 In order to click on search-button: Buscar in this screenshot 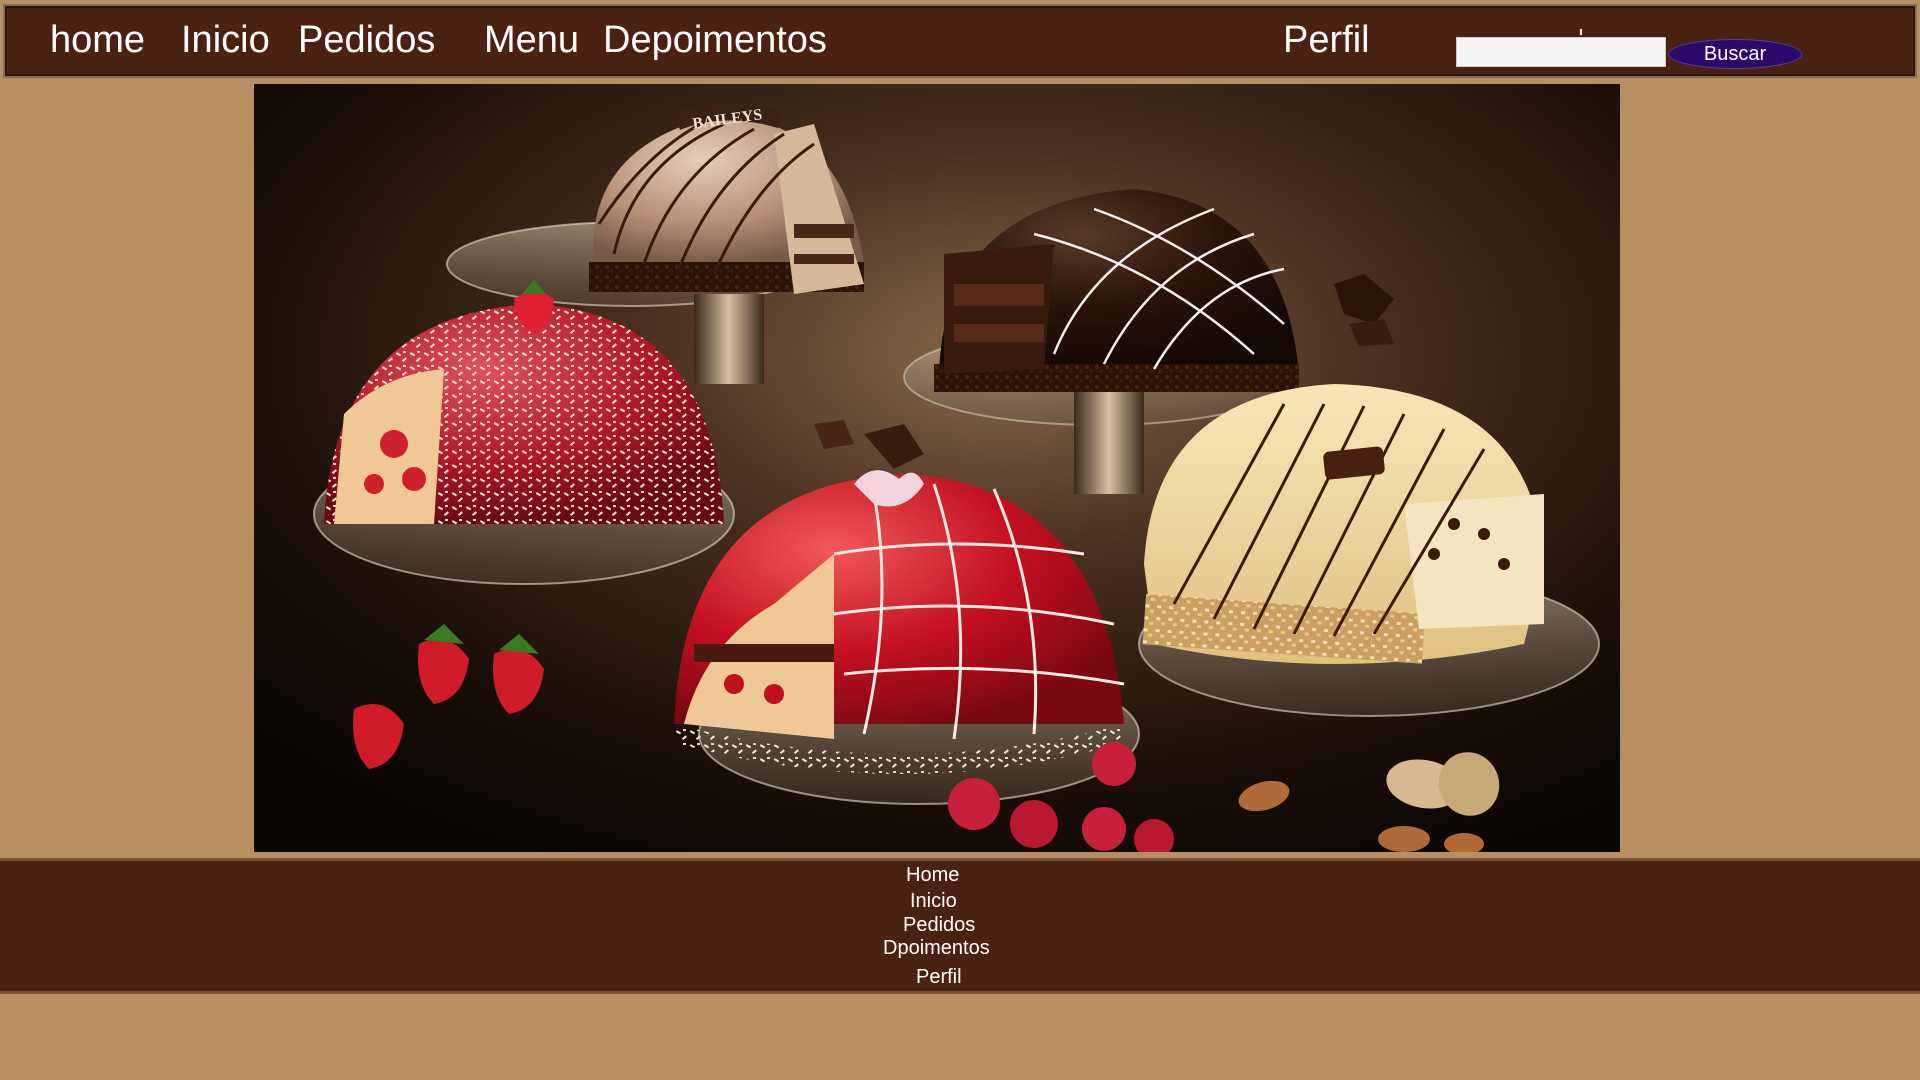, I will do `click(1735, 54)`.